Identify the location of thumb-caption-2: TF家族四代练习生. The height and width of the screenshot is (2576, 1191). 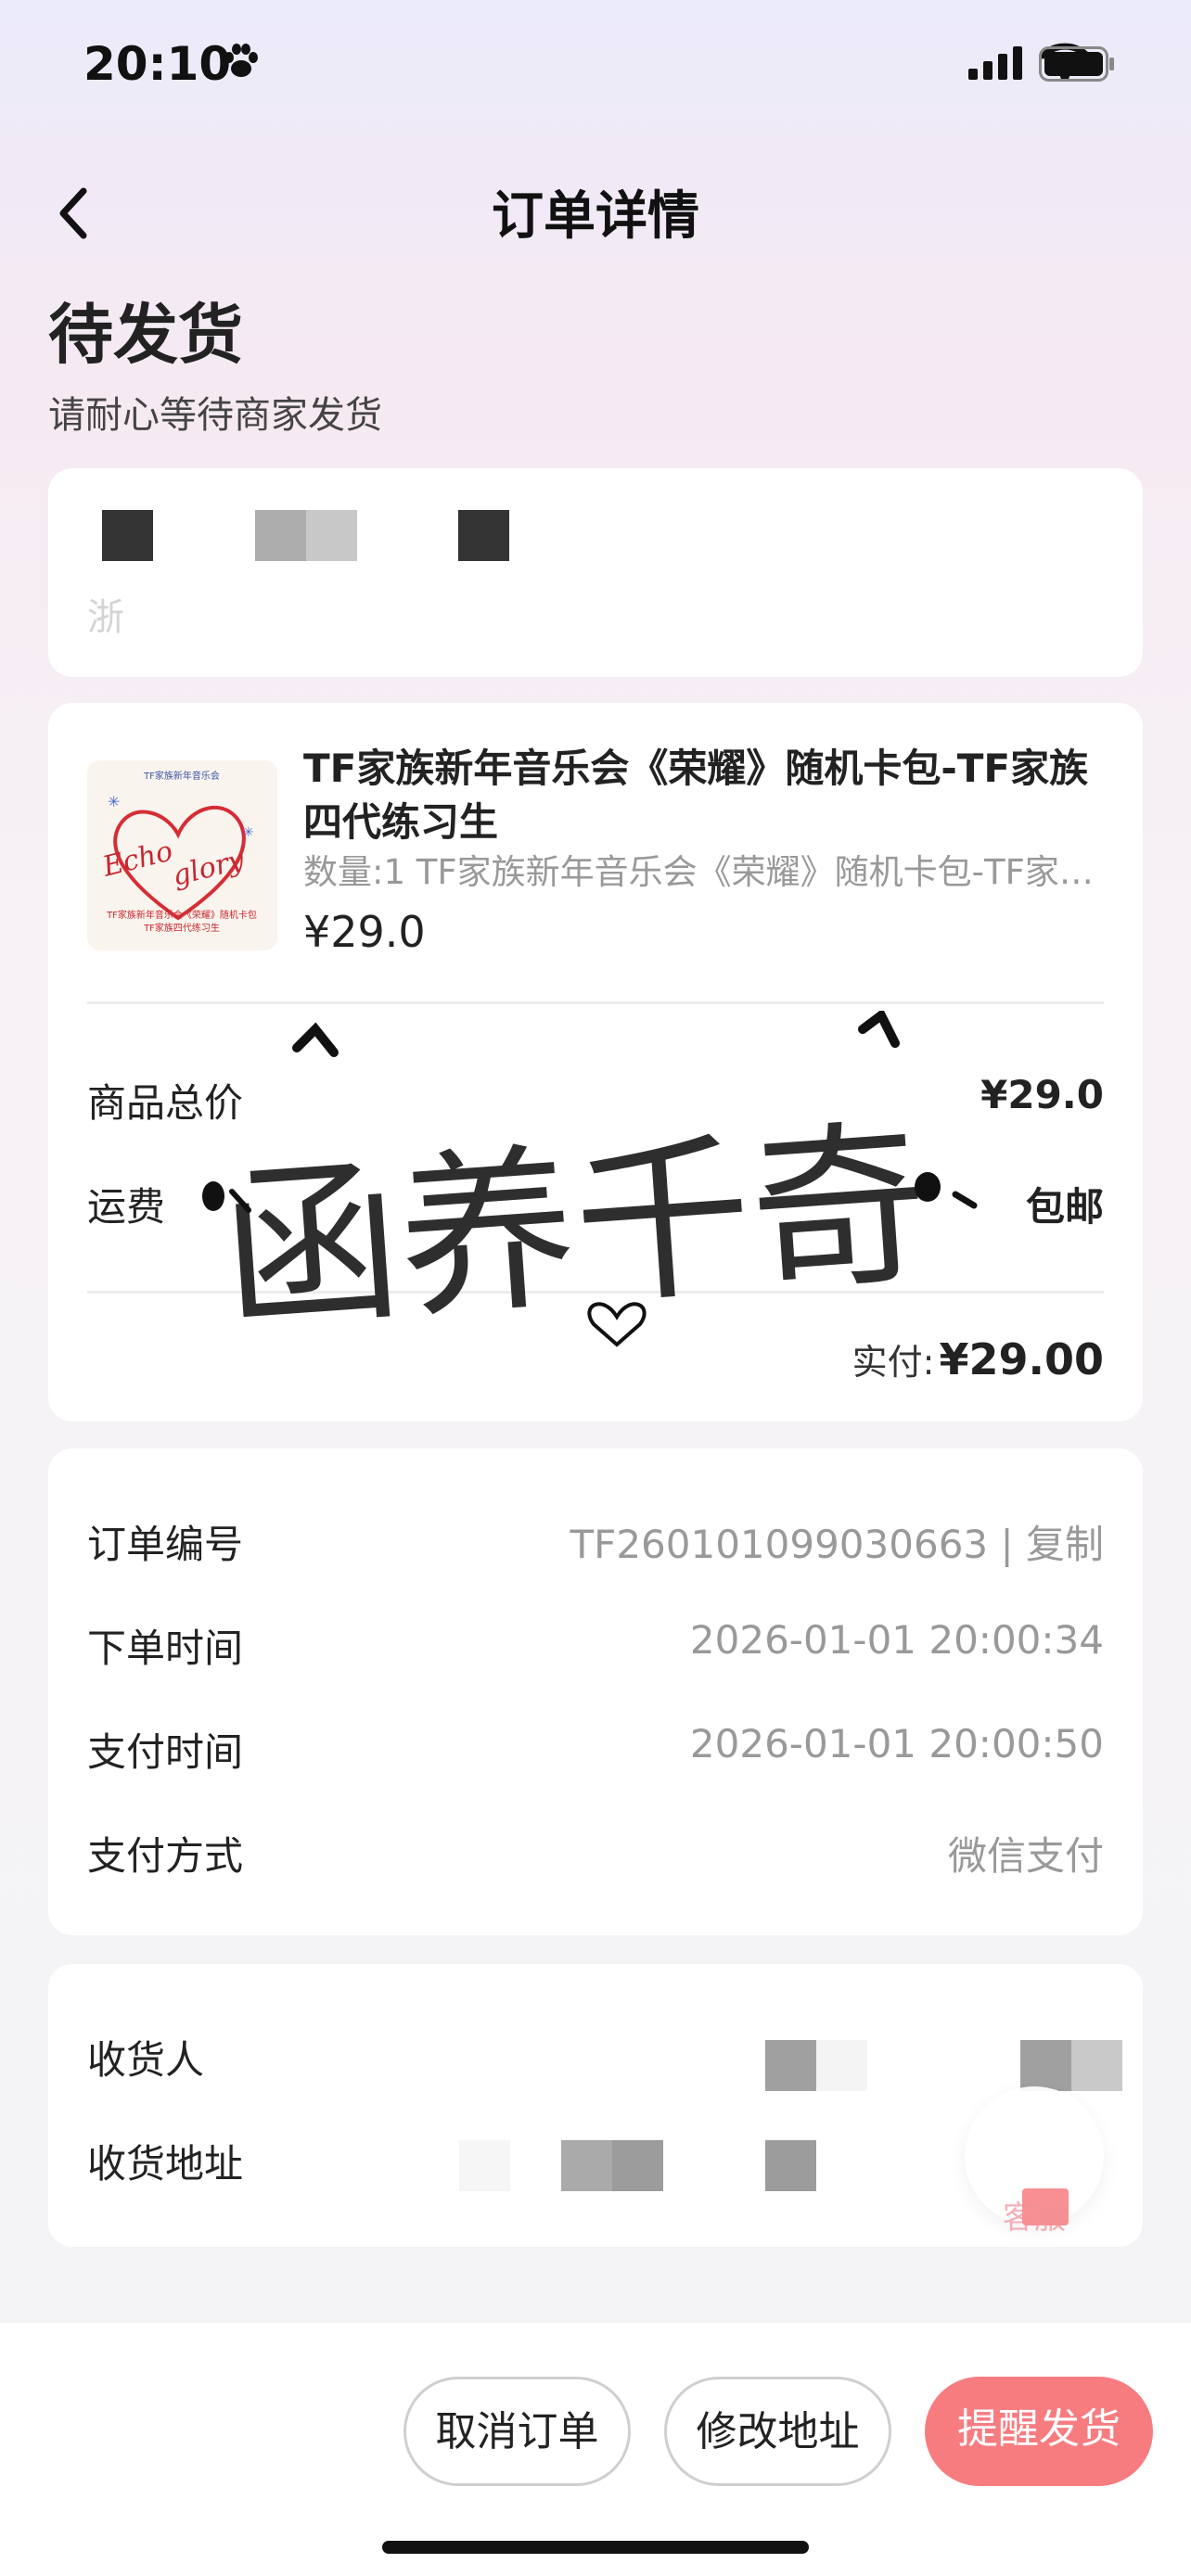
(181, 928).